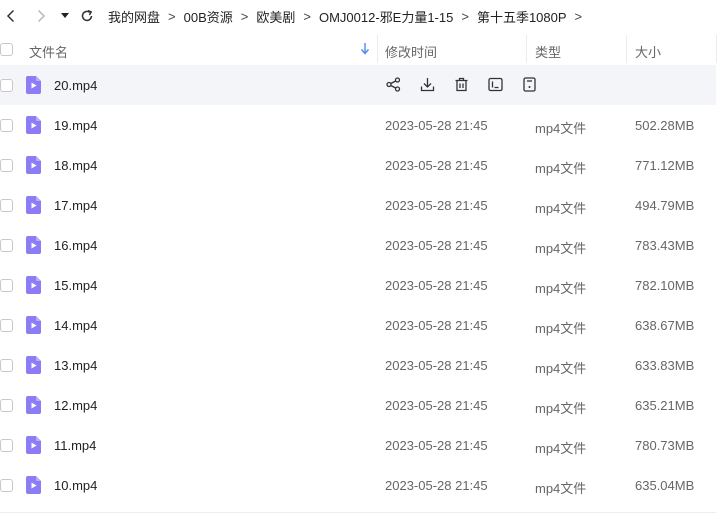  I want to click on file-size: 502.28MB, so click(665, 125).